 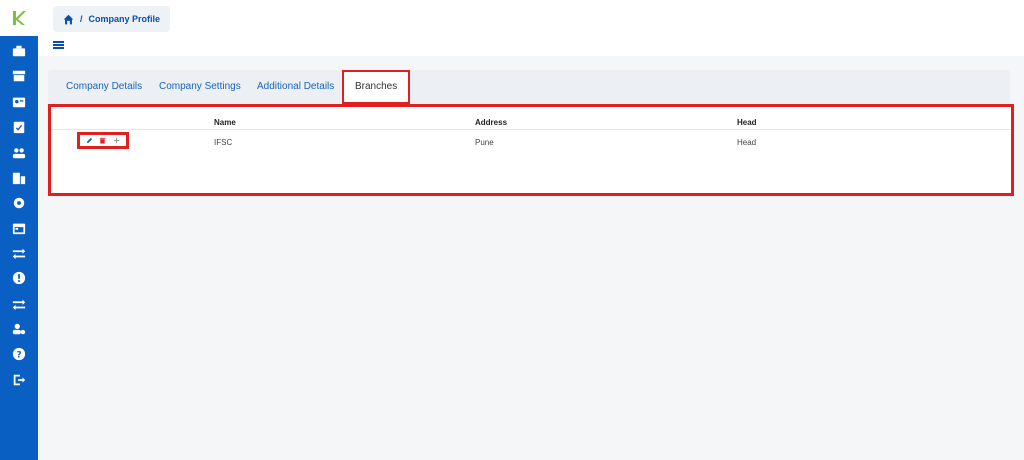 I want to click on delete-icon, so click(x=102, y=140).